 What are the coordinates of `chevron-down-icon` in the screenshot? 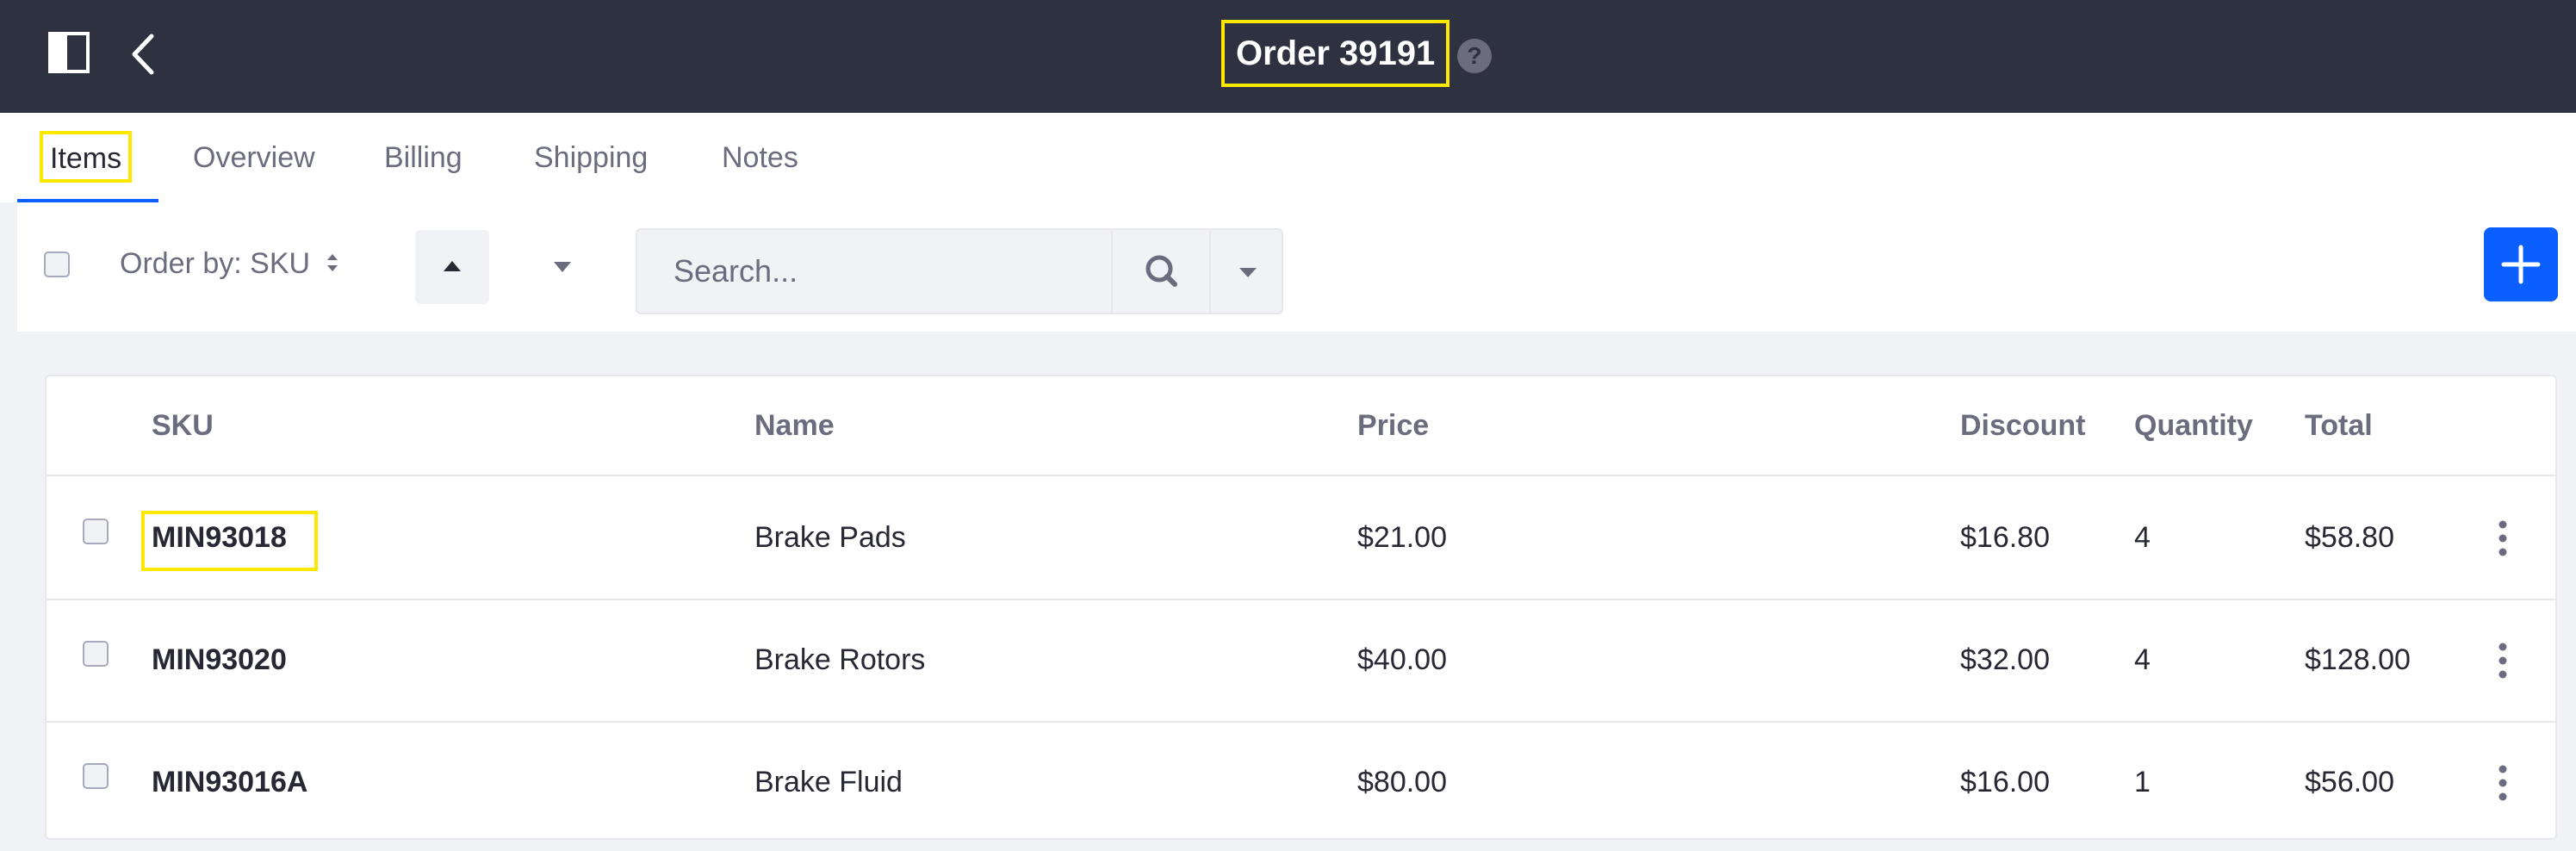 It's located at (1248, 272).